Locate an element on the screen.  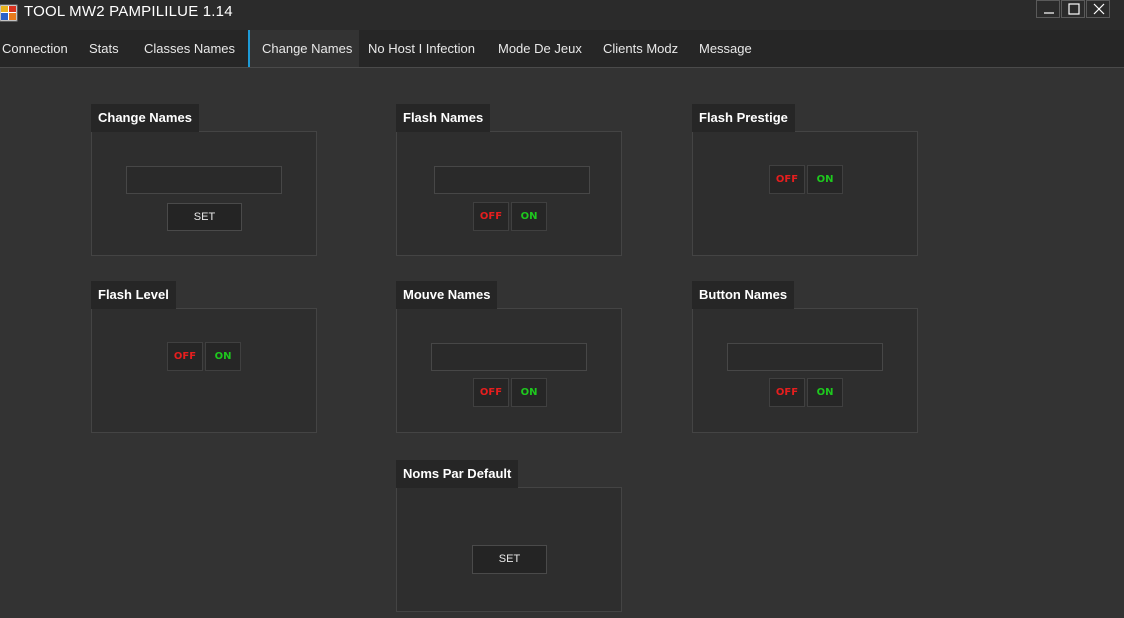
button-names-title: Button Names is located at coordinates (743, 295).